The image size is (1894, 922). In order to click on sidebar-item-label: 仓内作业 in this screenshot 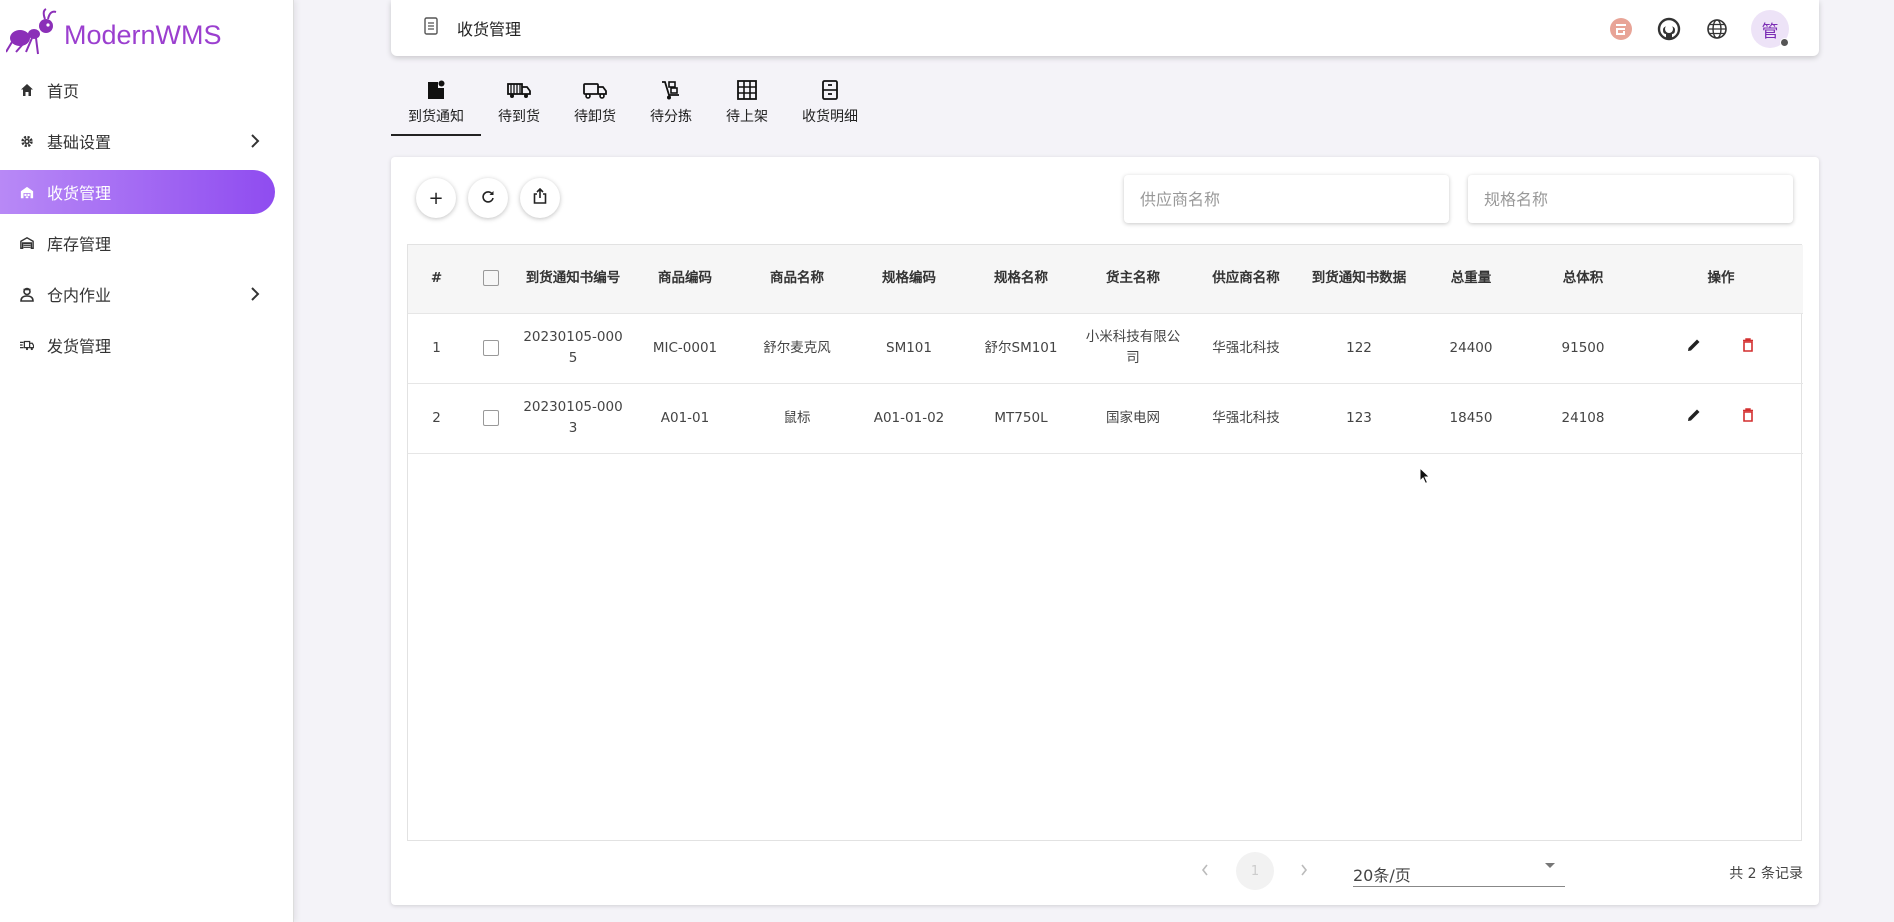, I will do `click(79, 295)`.